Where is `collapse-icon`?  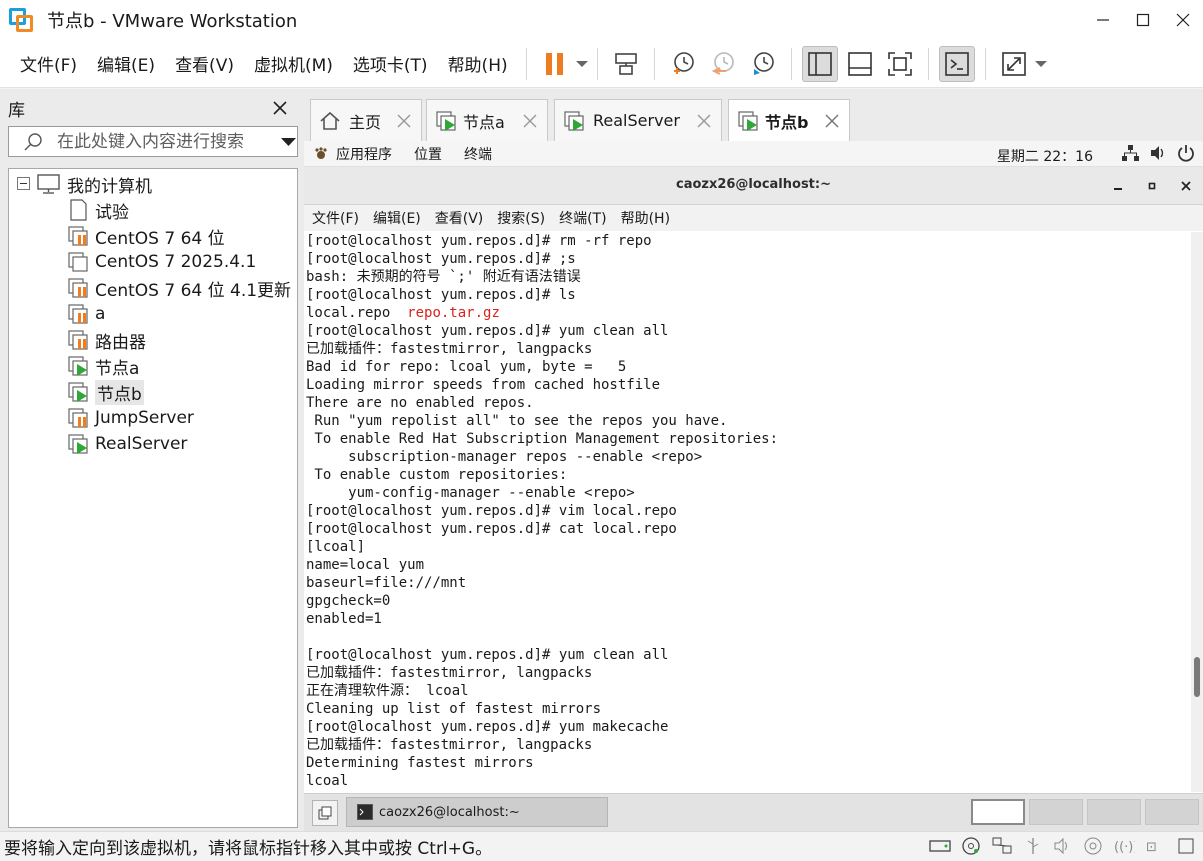
collapse-icon is located at coordinates (24, 184).